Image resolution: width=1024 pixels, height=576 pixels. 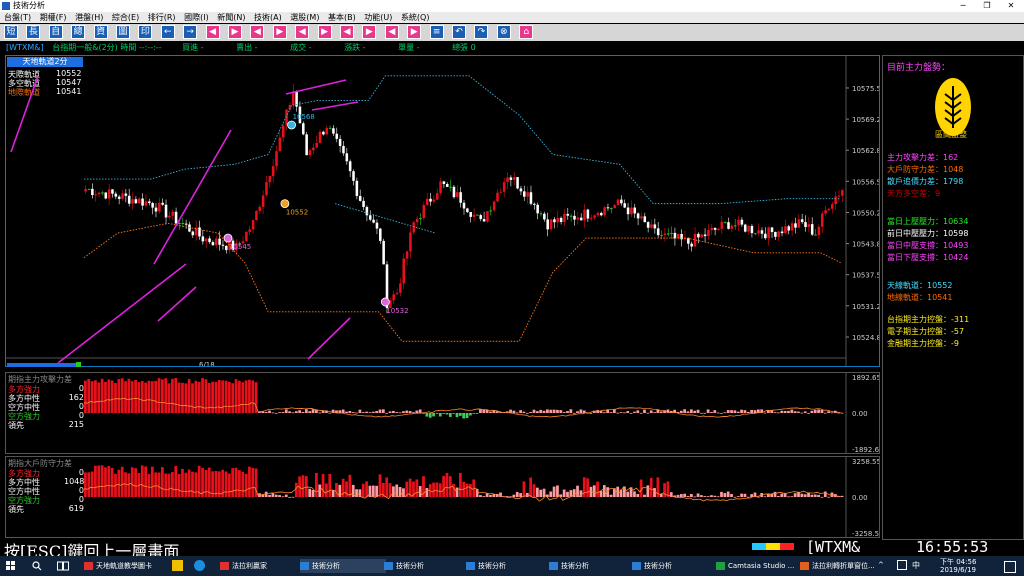 What do you see at coordinates (177, 565) in the screenshot?
I see `file-explorer-icon` at bounding box center [177, 565].